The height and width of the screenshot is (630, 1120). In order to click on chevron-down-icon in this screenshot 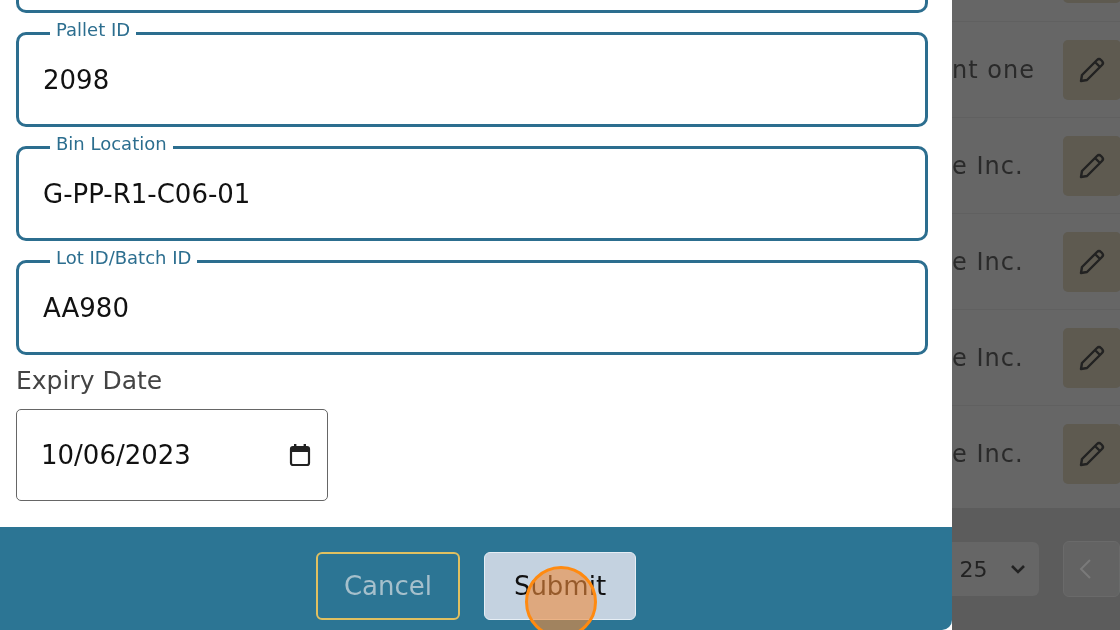, I will do `click(1017, 569)`.